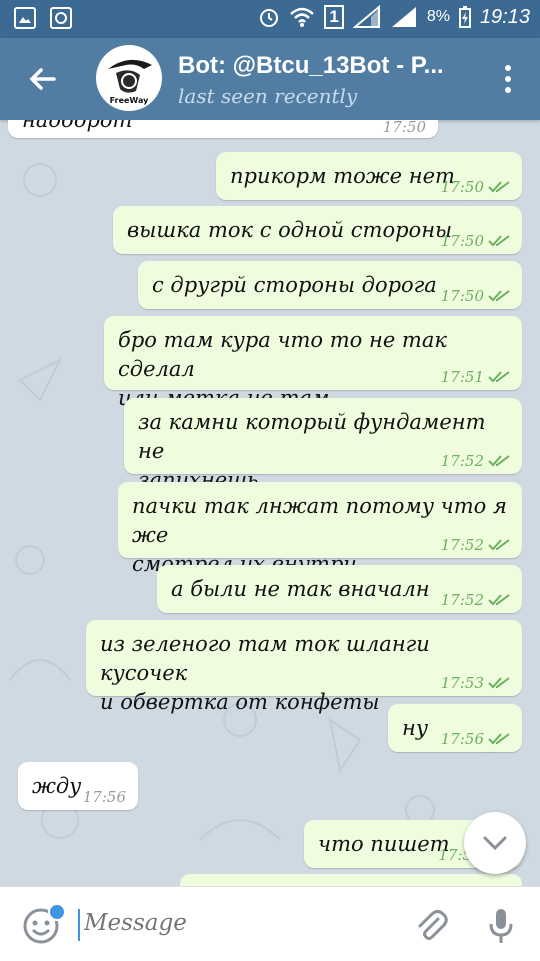 The width and height of the screenshot is (540, 961). What do you see at coordinates (330, 285) in the screenshot?
I see `message-bubble: с другрй стороны дорога 17:50` at bounding box center [330, 285].